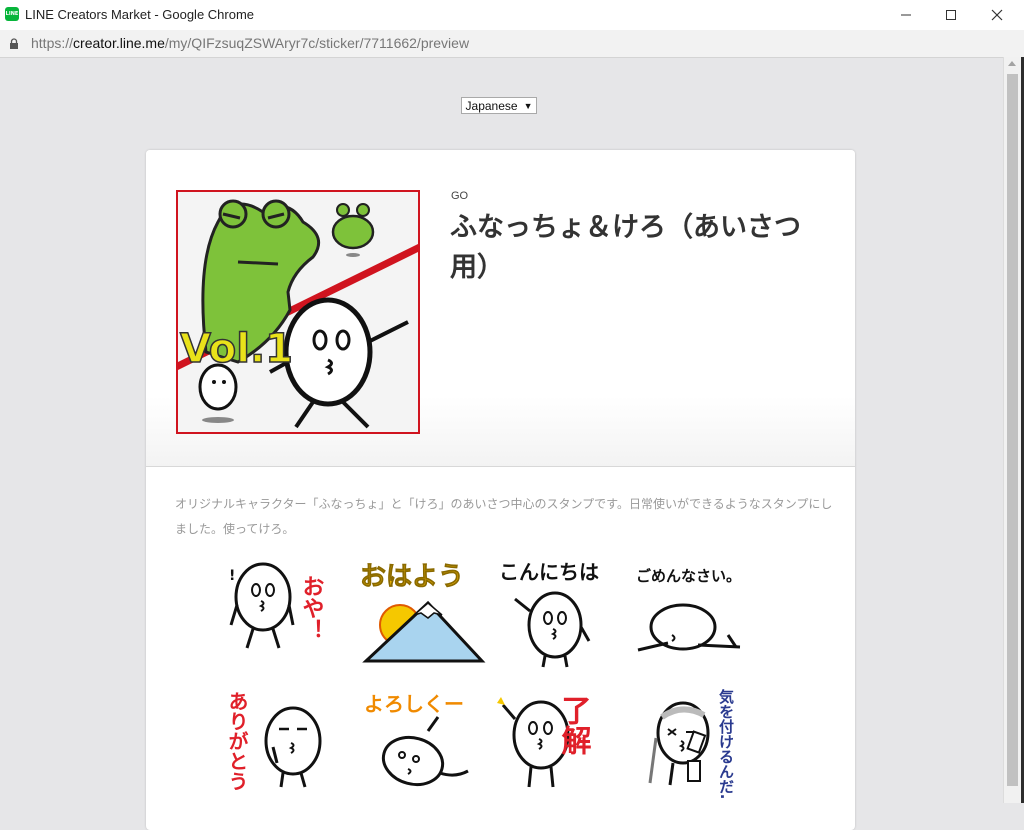  I want to click on language-select: Japanese ▼, so click(499, 105).